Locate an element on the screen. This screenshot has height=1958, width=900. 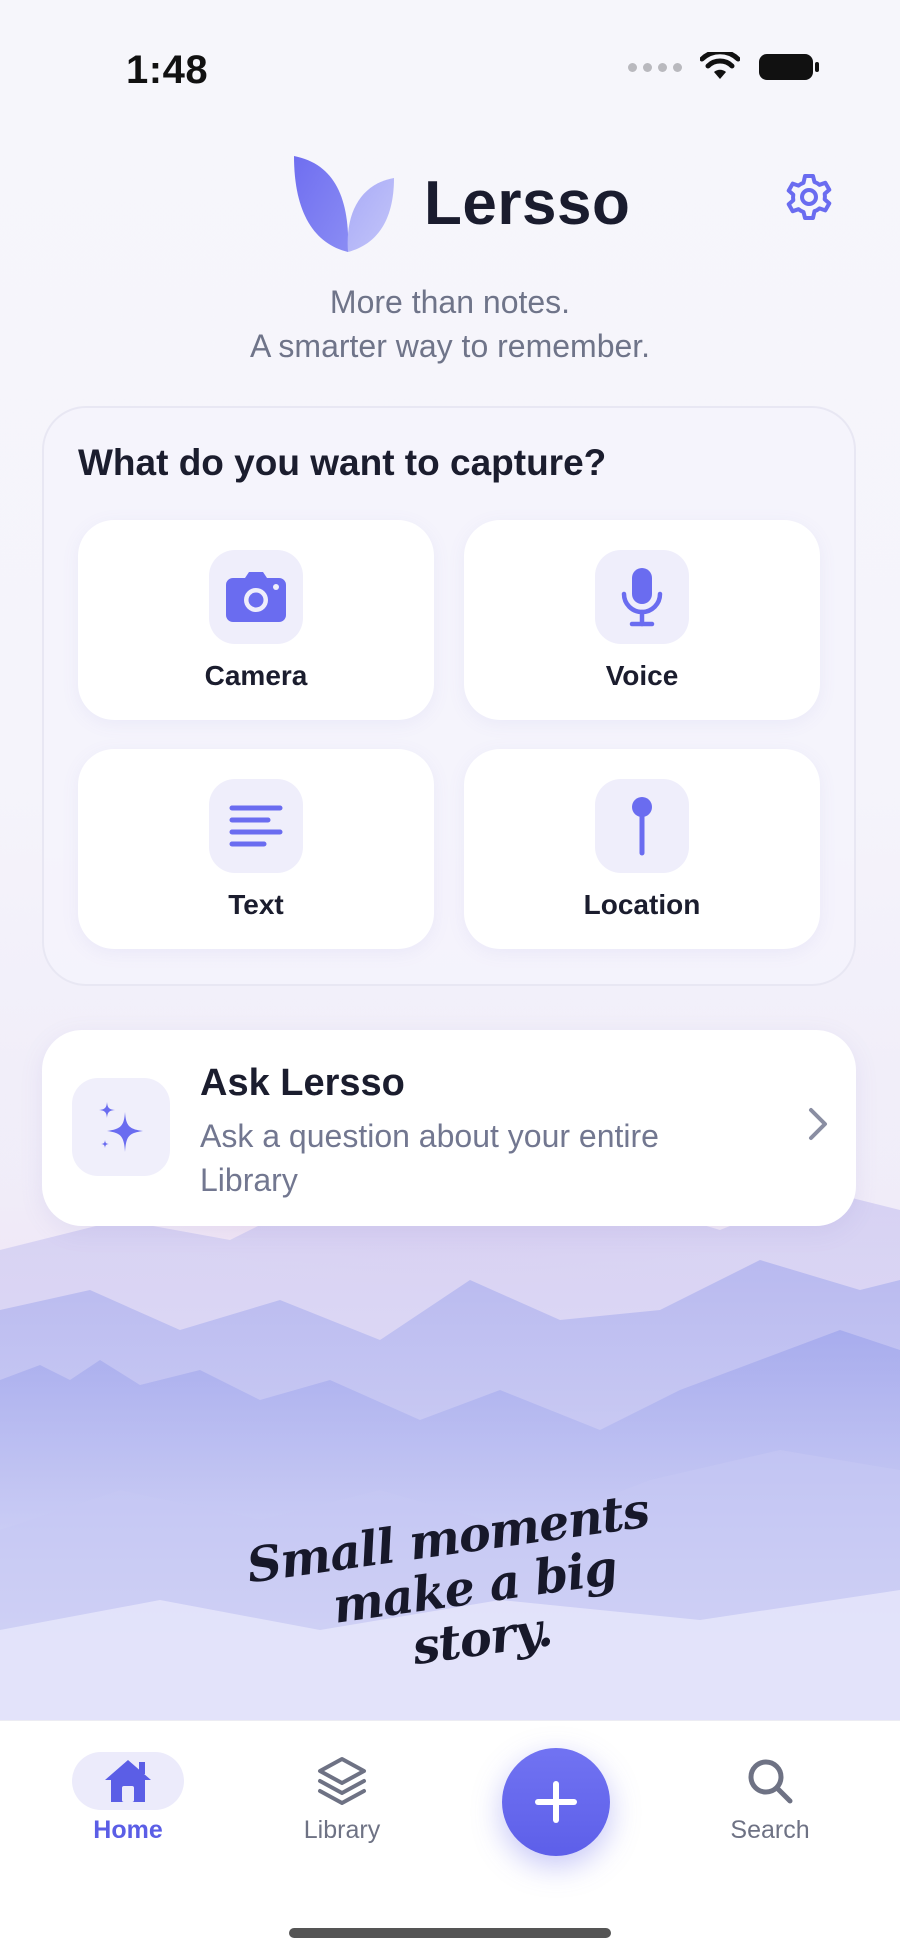
capture-text-button: Text is located at coordinates (256, 849).